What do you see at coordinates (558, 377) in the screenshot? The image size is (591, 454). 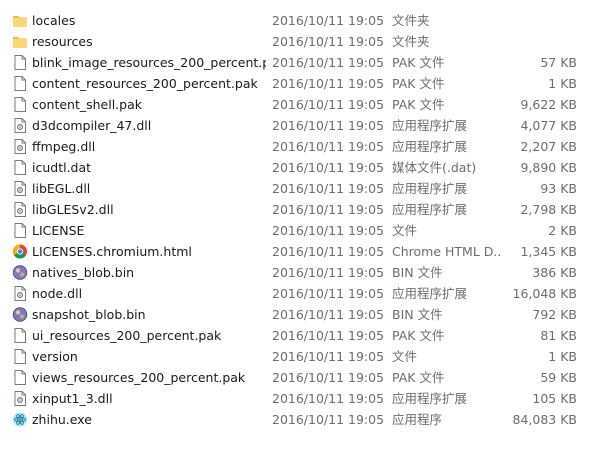 I see `file-size: 59 KB` at bounding box center [558, 377].